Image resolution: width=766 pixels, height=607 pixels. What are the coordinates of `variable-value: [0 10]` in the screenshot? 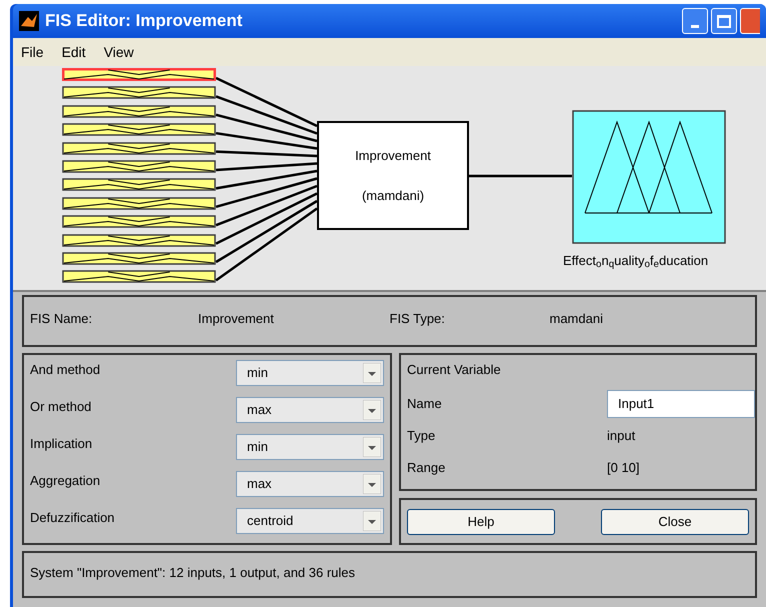 It's located at (623, 467).